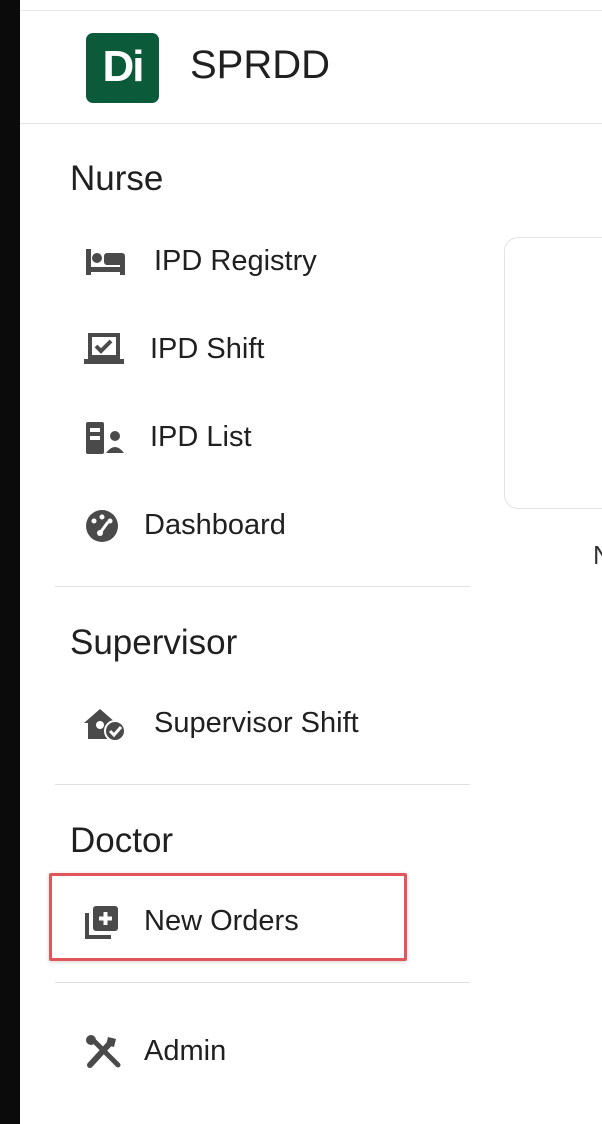 The image size is (602, 1124). What do you see at coordinates (103, 1051) in the screenshot?
I see `tools-icon` at bounding box center [103, 1051].